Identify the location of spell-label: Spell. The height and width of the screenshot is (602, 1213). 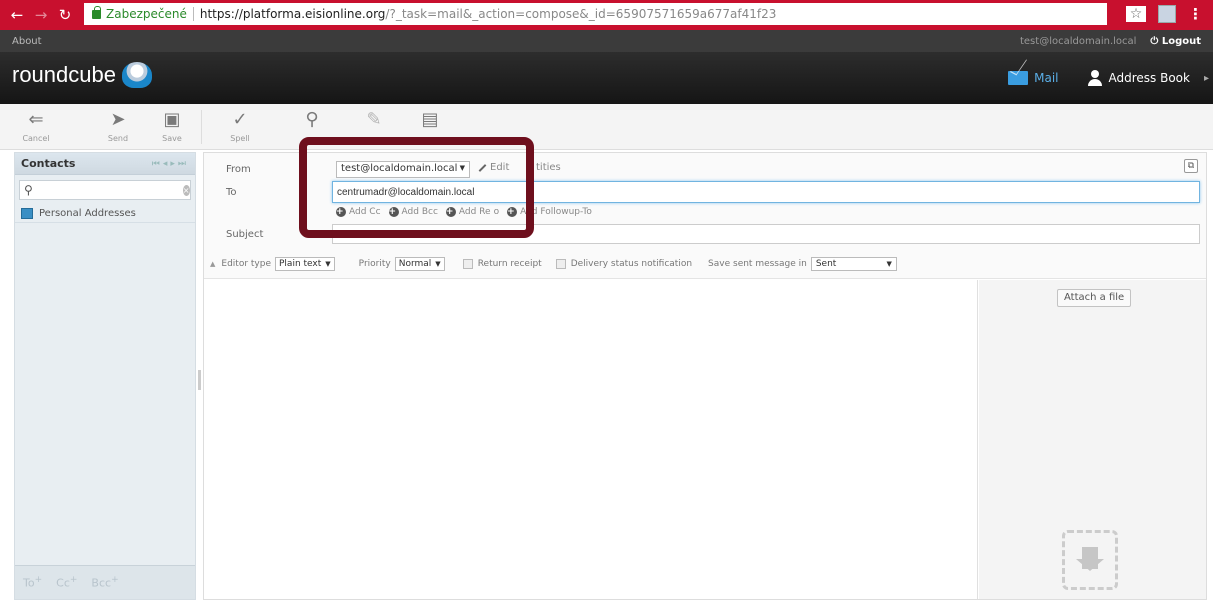
(240, 138).